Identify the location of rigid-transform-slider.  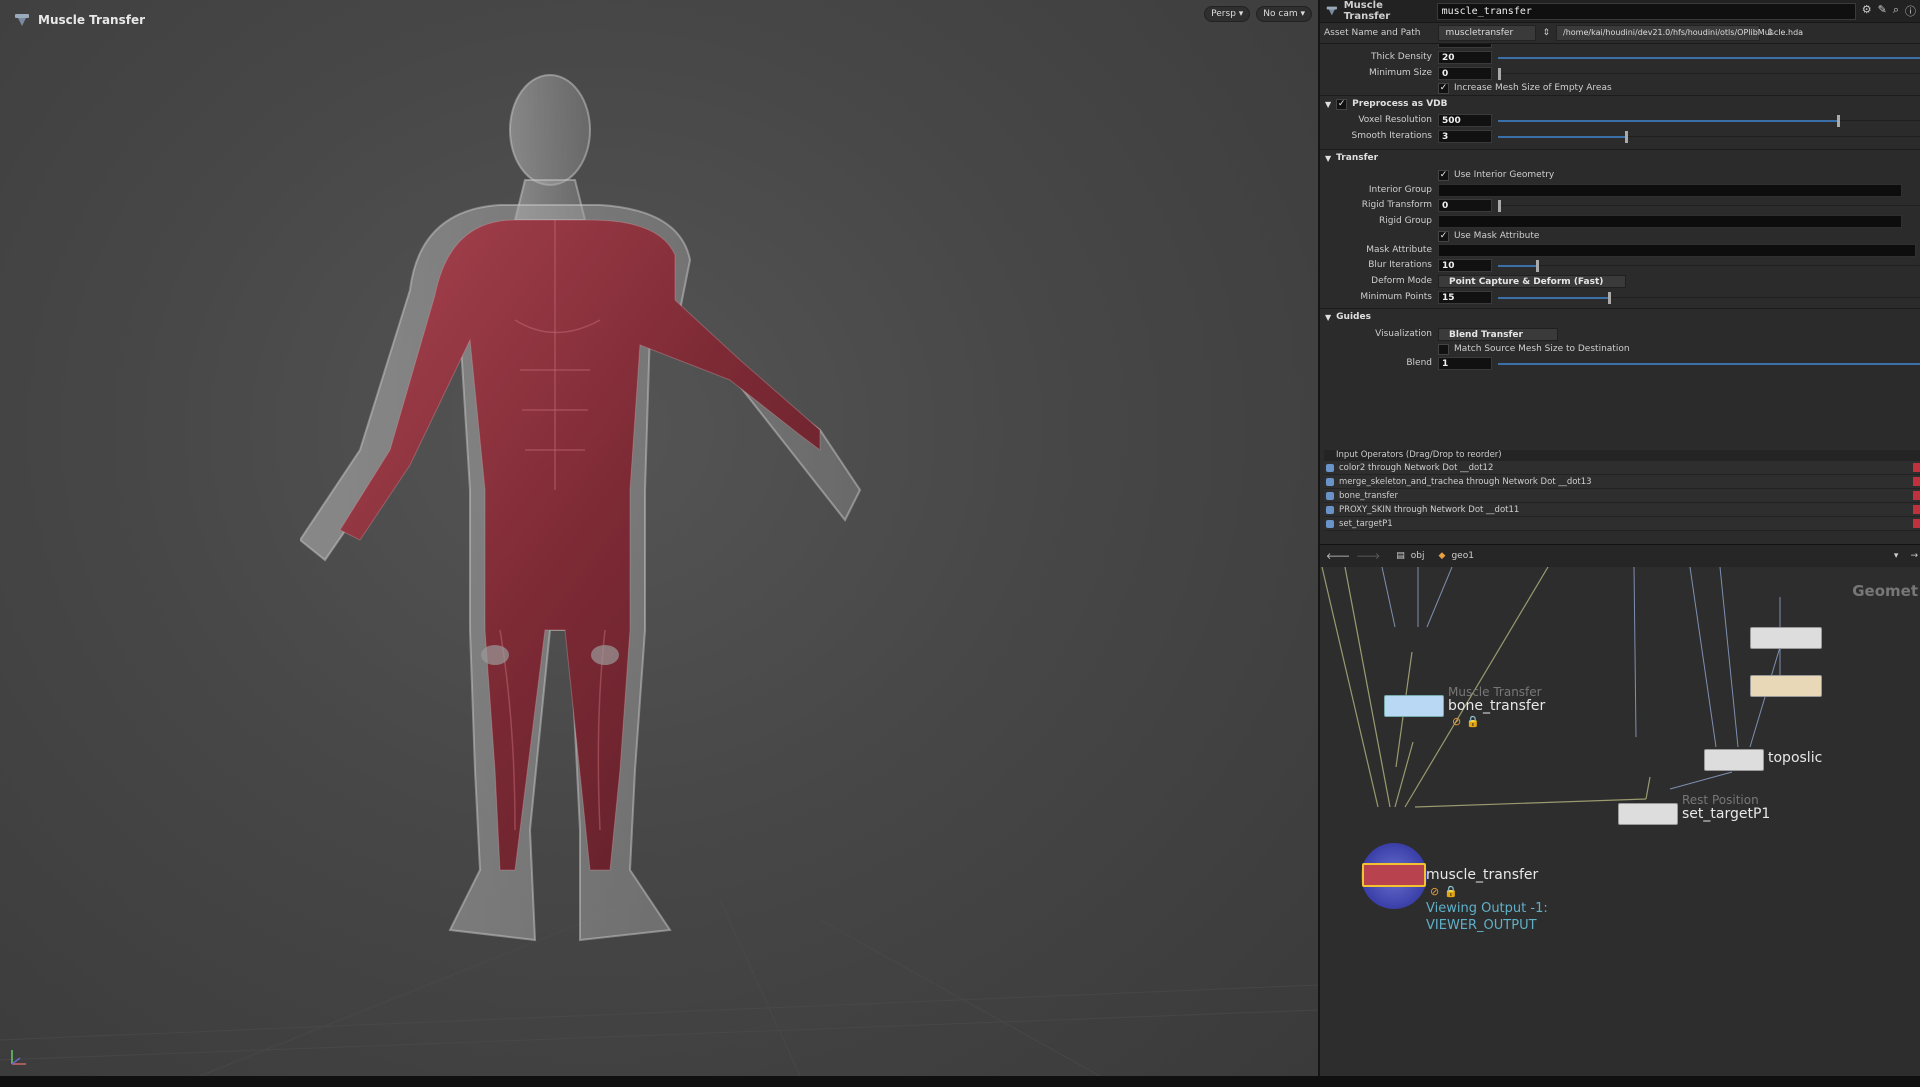
(1709, 206).